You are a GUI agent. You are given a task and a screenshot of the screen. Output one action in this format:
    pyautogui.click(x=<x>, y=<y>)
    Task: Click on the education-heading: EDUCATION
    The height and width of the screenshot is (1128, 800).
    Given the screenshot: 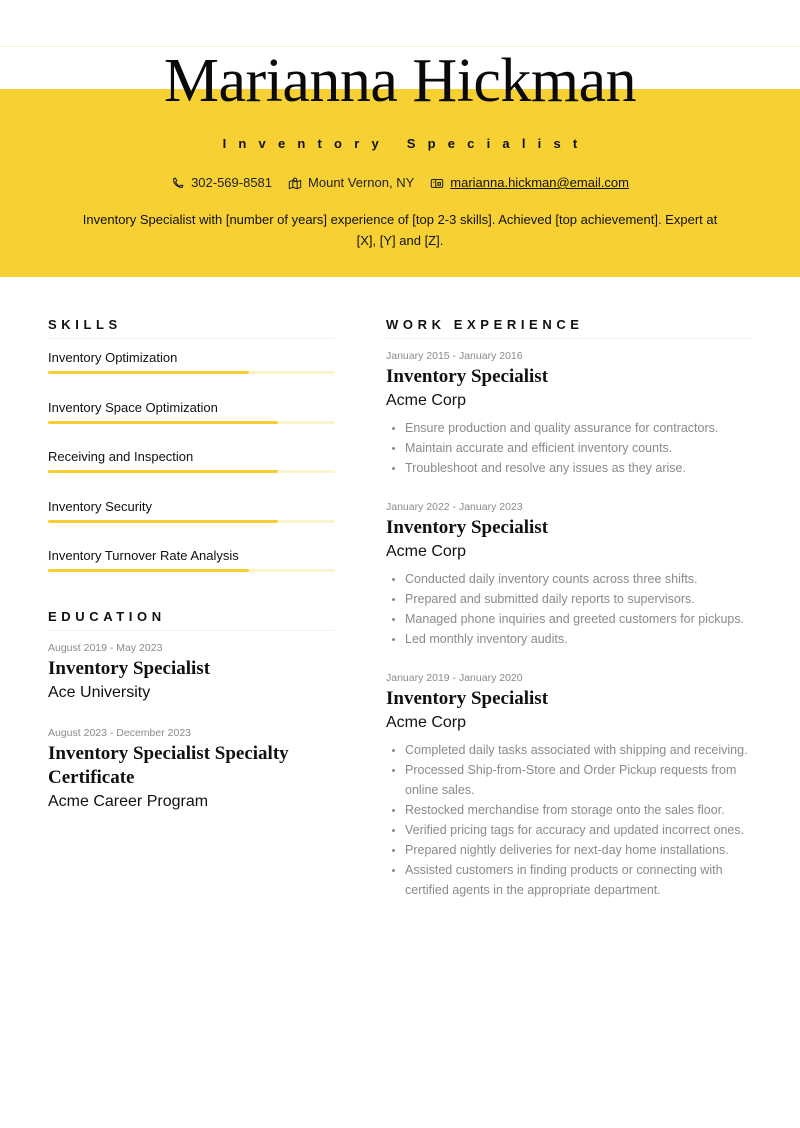 What is the action you would take?
    pyautogui.click(x=191, y=620)
    